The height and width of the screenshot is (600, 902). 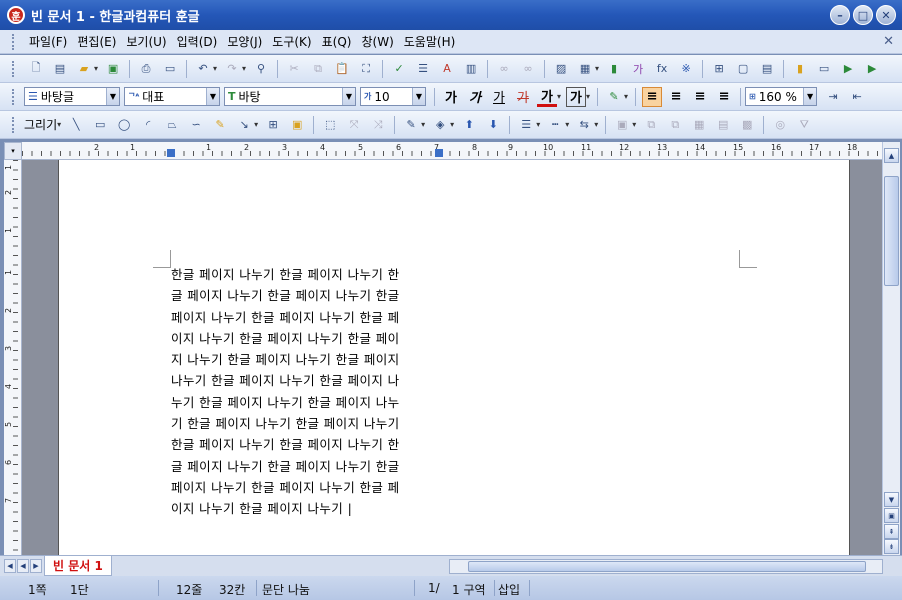 I want to click on rectangle-icon: ▭, so click(x=100, y=125).